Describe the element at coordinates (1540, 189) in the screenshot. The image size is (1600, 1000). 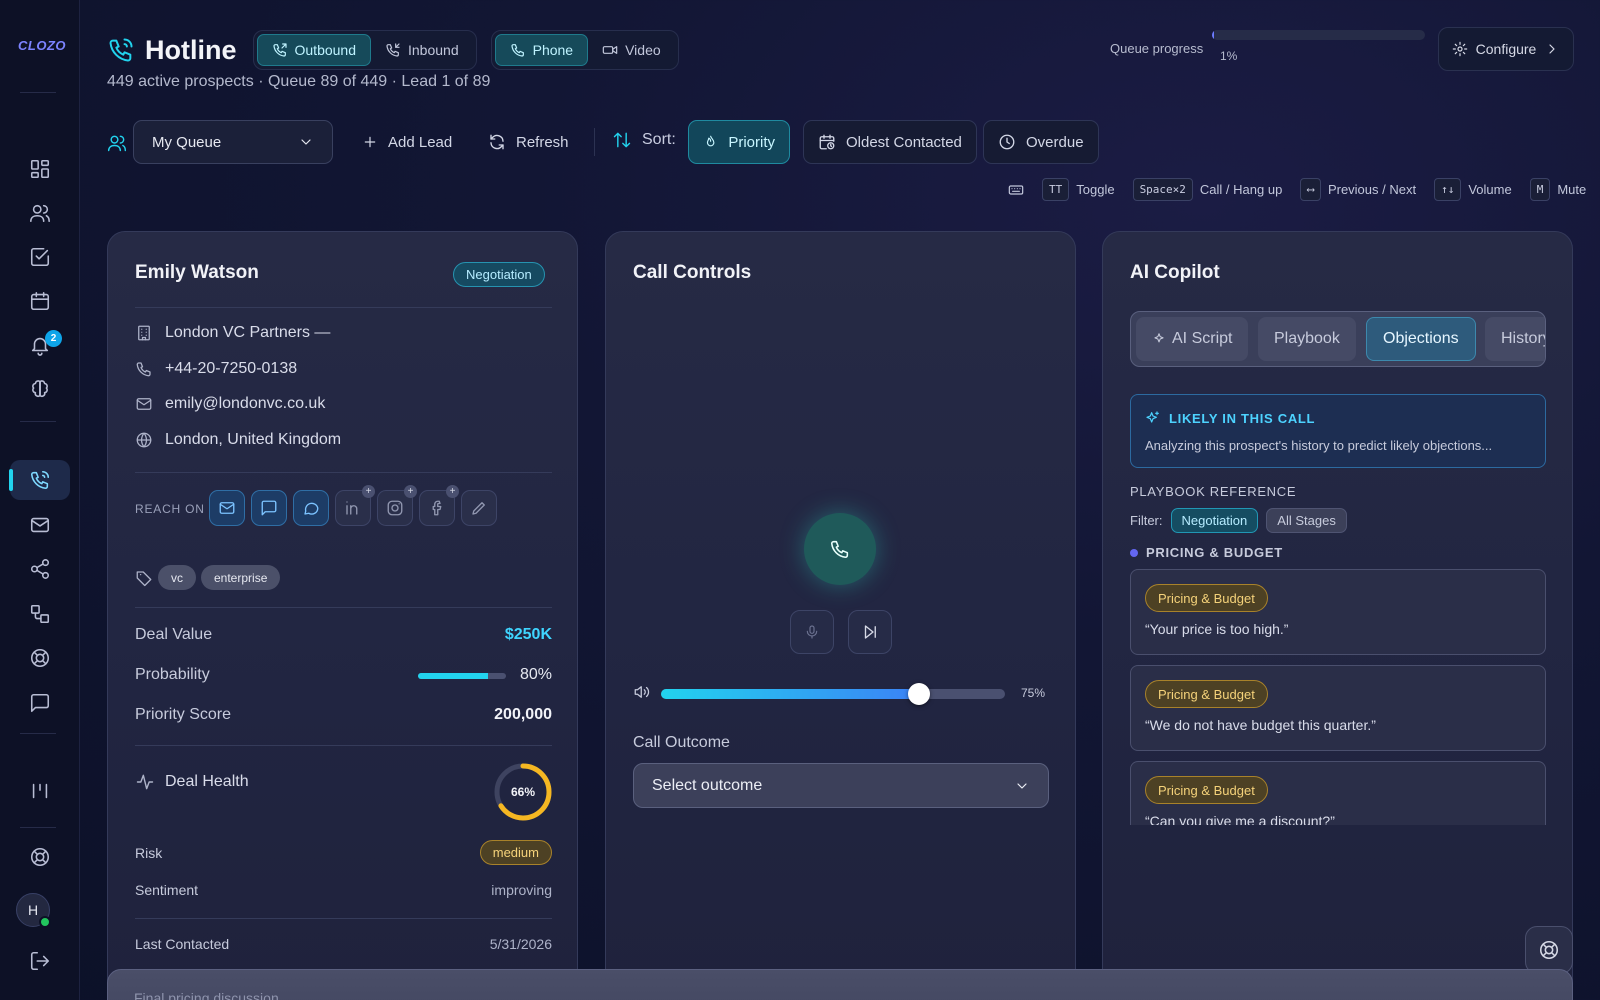
I see `shortcut-key: M` at that location.